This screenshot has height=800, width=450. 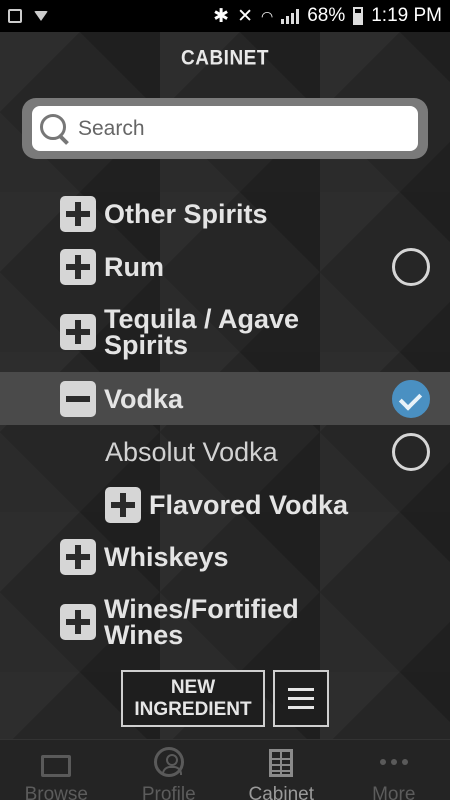 What do you see at coordinates (168, 792) in the screenshot?
I see `tab-label: Profile` at bounding box center [168, 792].